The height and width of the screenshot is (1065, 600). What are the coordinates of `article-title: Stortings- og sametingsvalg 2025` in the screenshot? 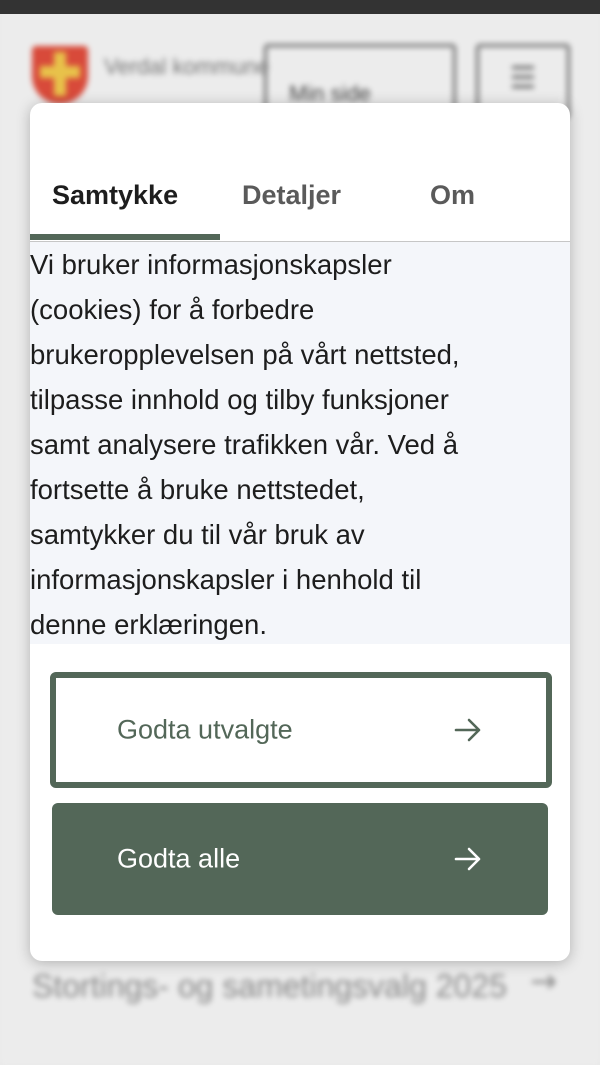 It's located at (269, 986).